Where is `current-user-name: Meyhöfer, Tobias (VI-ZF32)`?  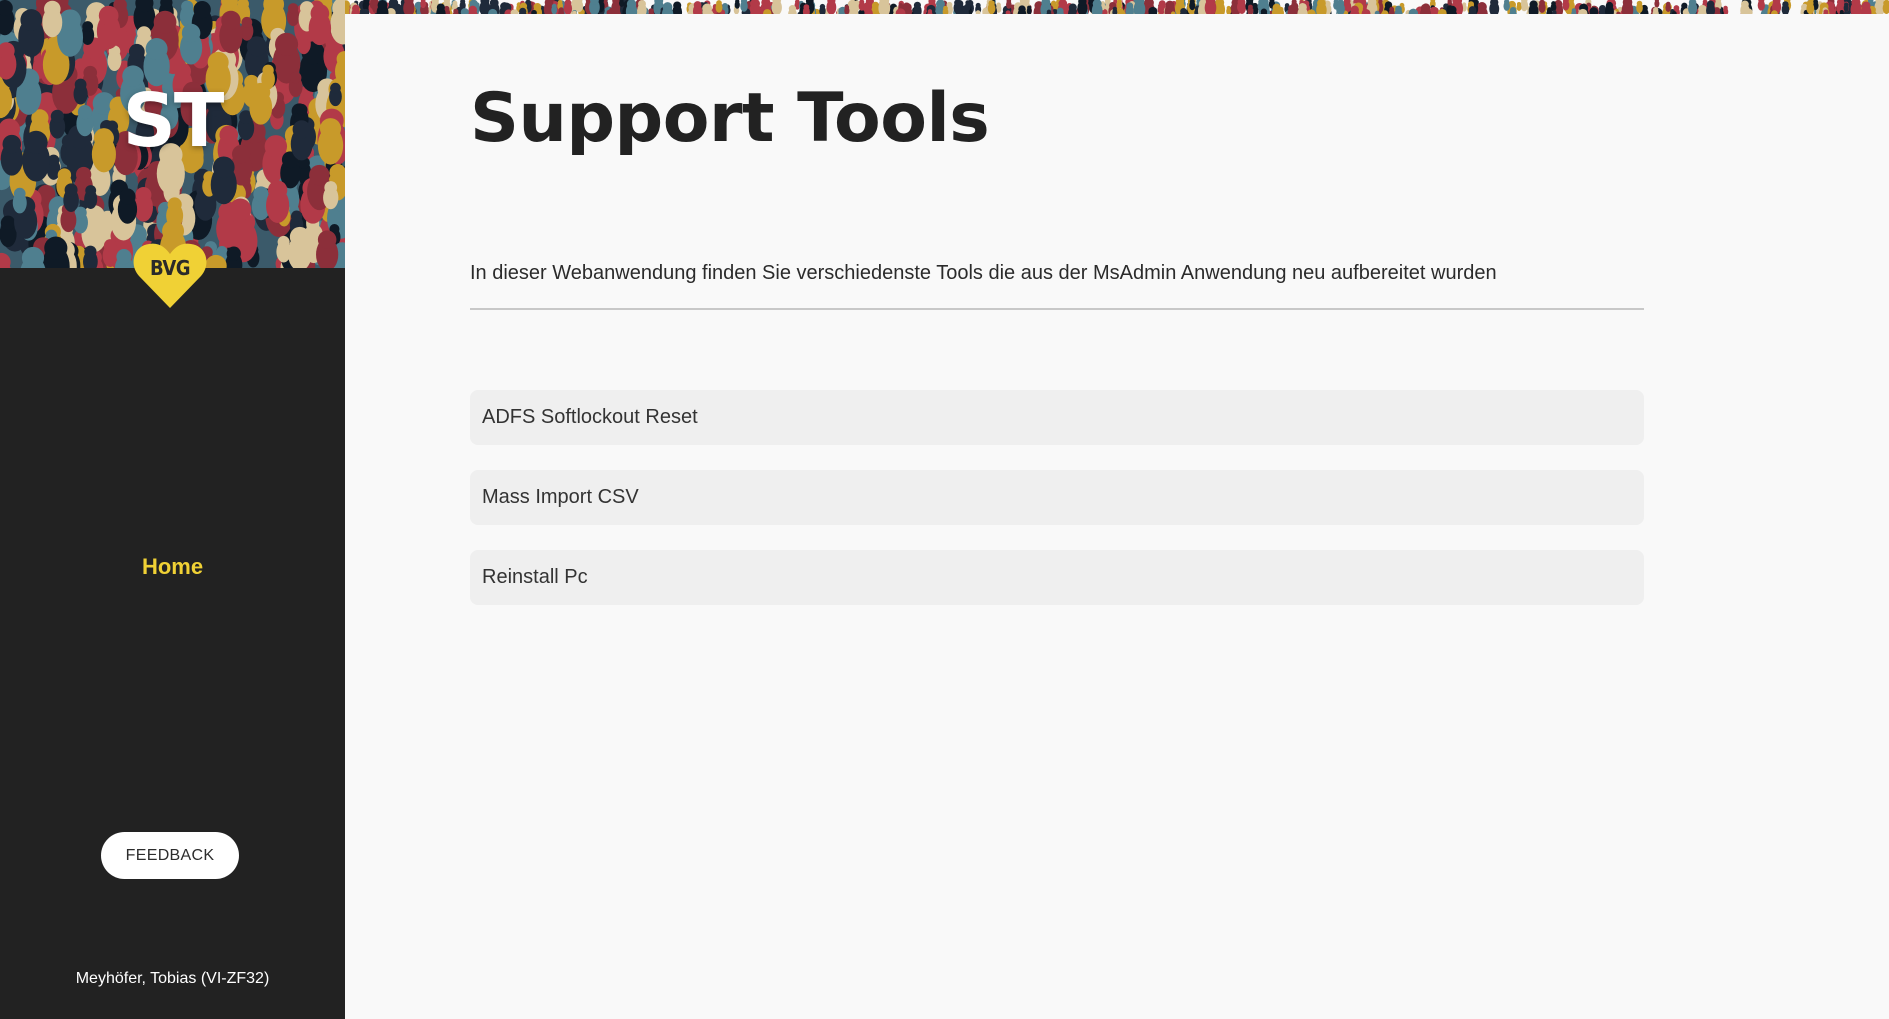 current-user-name: Meyhöfer, Tobias (VI-ZF32) is located at coordinates (172, 978).